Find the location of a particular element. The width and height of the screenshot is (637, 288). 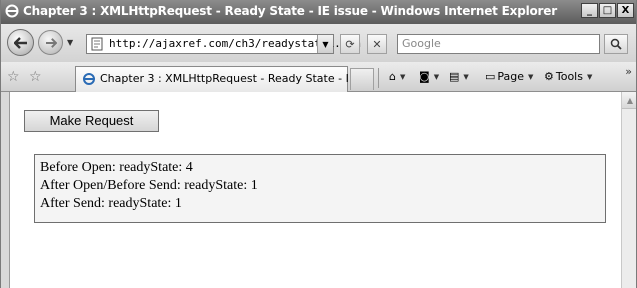

stop-button: ✕ is located at coordinates (377, 44).